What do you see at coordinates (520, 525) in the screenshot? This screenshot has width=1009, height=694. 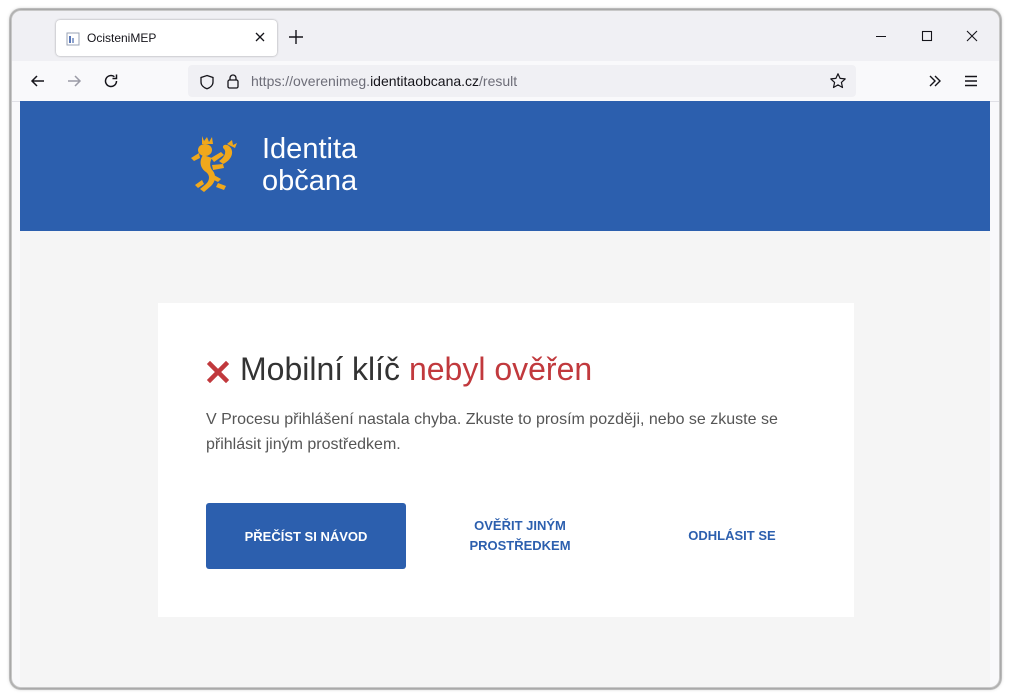 I see `verify-other-line-1: OVĚŘIT JINÝM` at bounding box center [520, 525].